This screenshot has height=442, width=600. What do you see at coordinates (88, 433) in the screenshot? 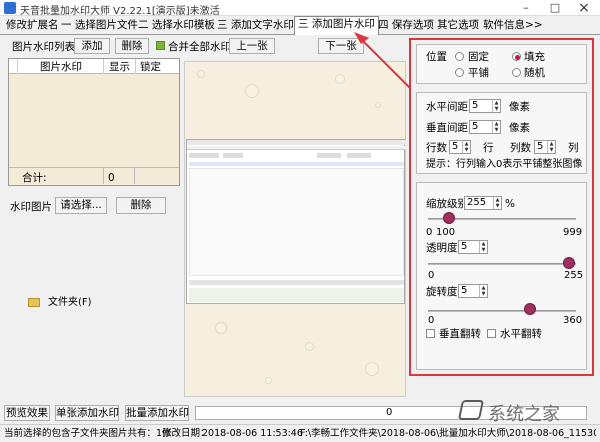
I see `status-count: 当前选择的包含子文件夹图片共有：1张` at bounding box center [88, 433].